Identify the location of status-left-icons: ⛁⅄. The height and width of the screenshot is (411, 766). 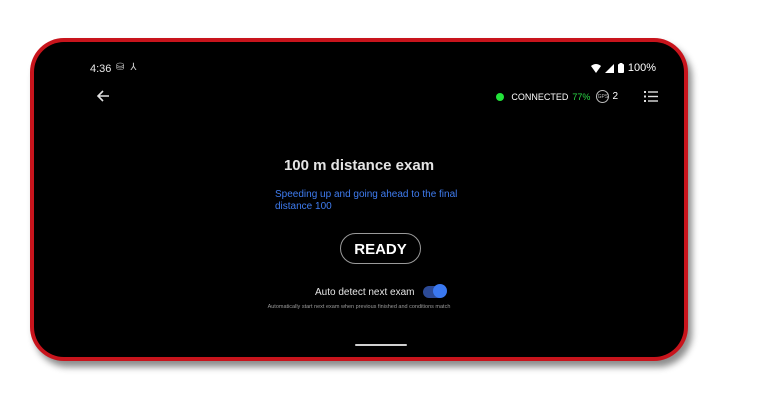
(129, 67).